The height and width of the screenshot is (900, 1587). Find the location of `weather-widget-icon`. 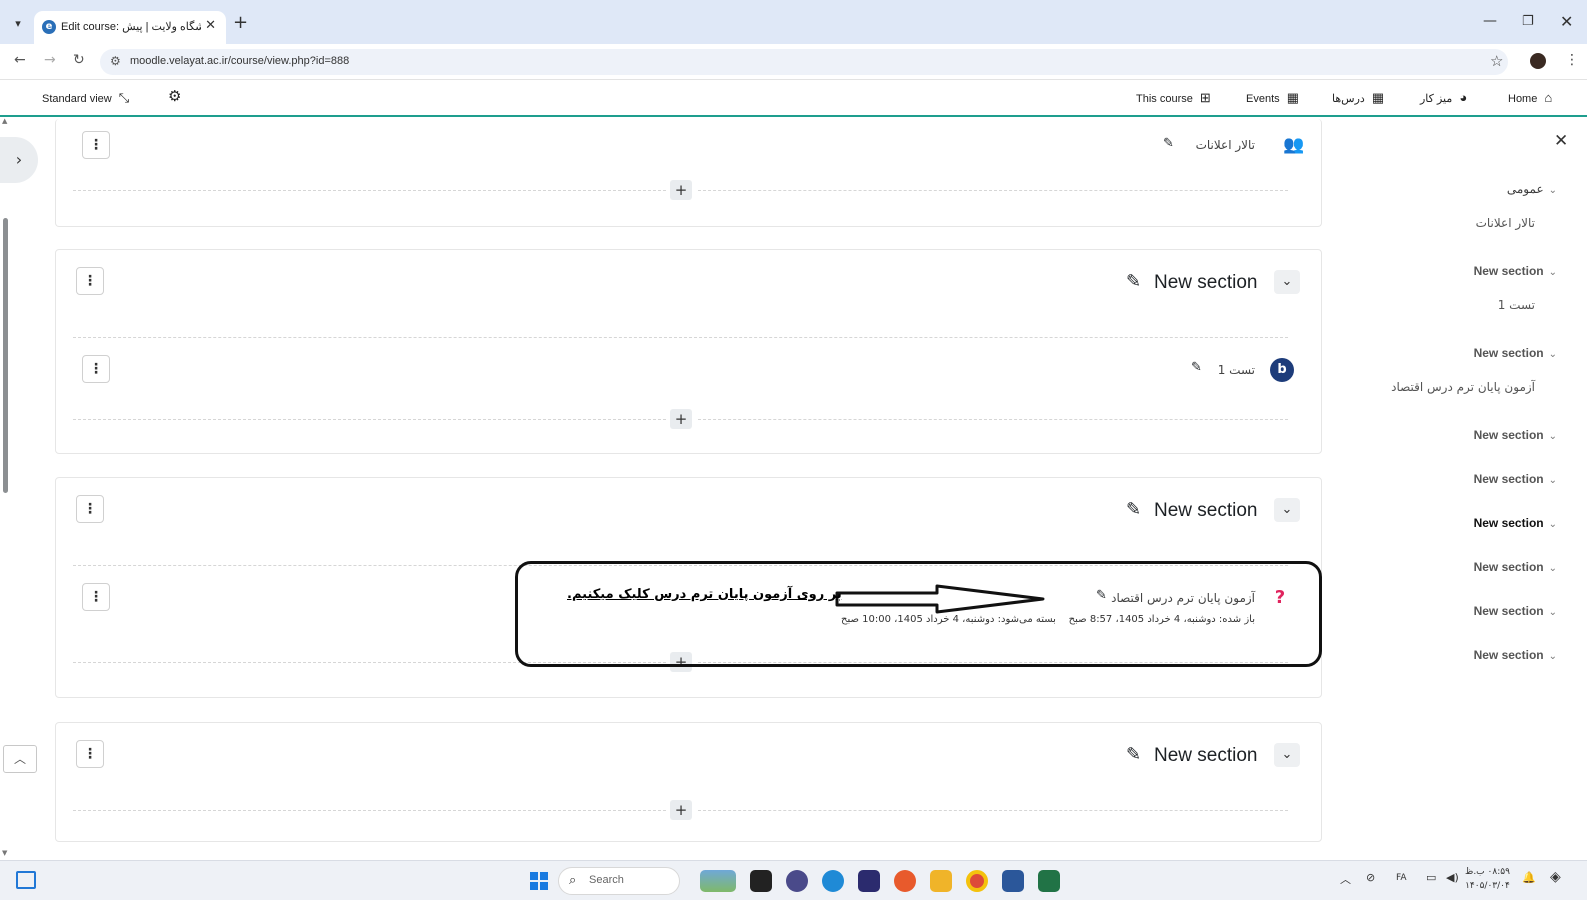

weather-widget-icon is located at coordinates (718, 881).